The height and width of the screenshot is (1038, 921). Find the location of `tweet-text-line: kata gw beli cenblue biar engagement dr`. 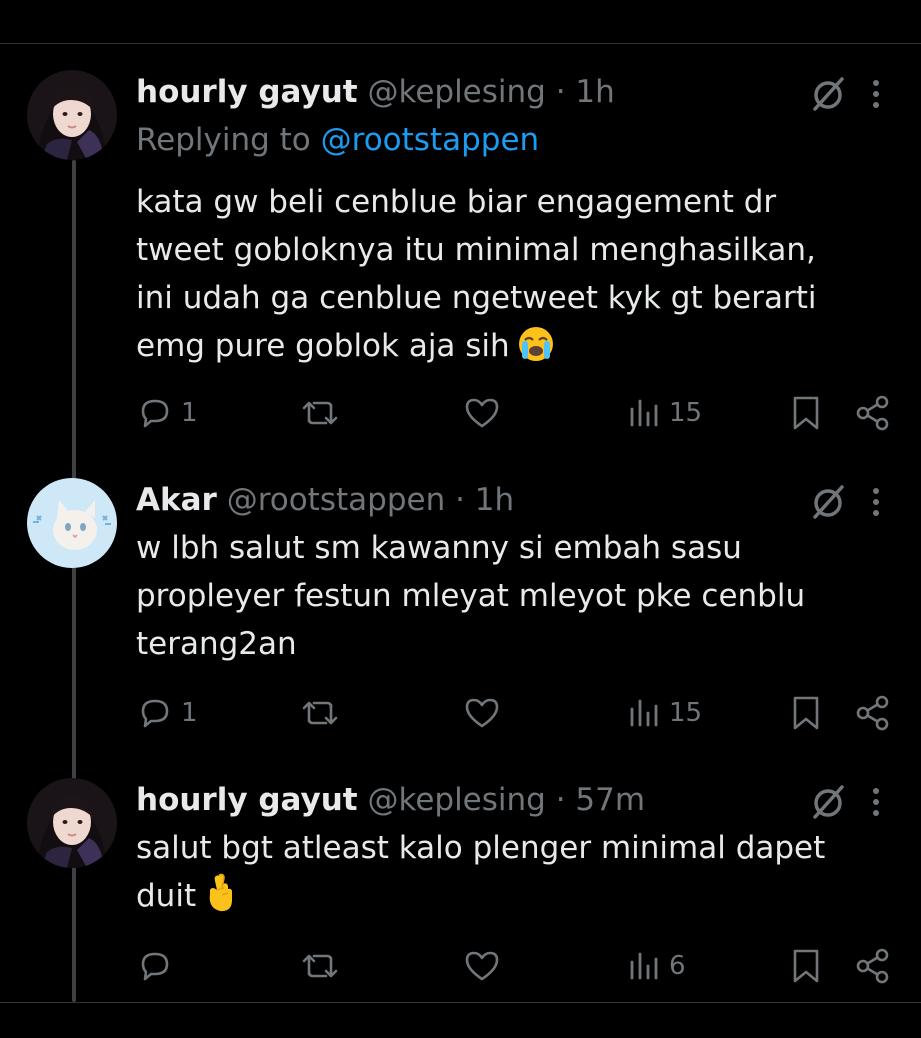

tweet-text-line: kata gw beli cenblue biar engagement dr is located at coordinates (456, 202).